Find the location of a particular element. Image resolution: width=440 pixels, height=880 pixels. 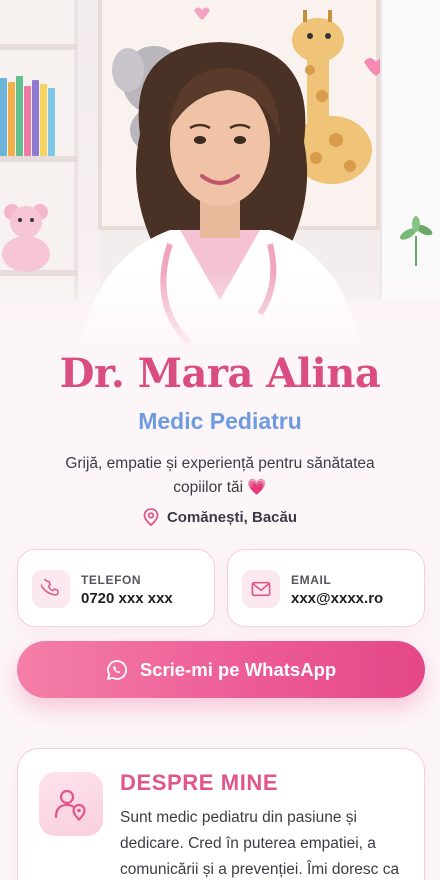

location-text: Comănești, Bacău is located at coordinates (232, 517).